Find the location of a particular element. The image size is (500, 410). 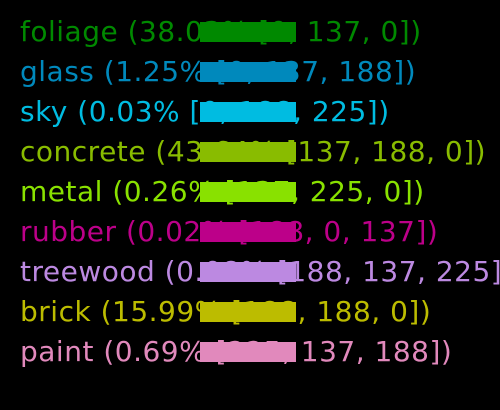

legend-item-treewood: treewood (0.08% [188, 137, 225]) is located at coordinates (250, 272).